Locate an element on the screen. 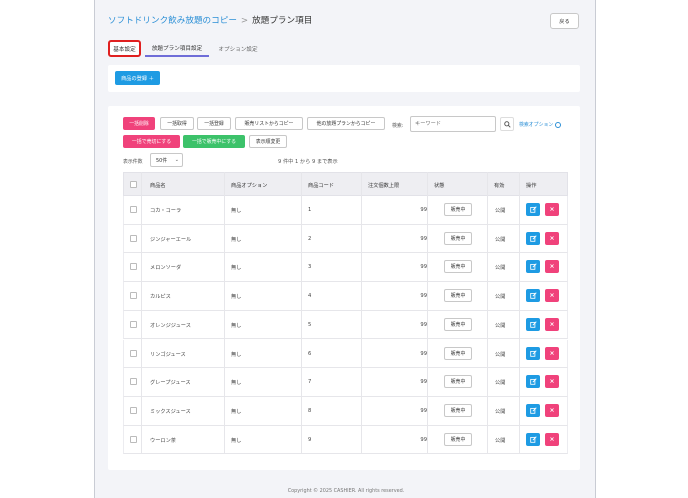  register-product-button: 商品の登録 ＋ is located at coordinates (137, 78).